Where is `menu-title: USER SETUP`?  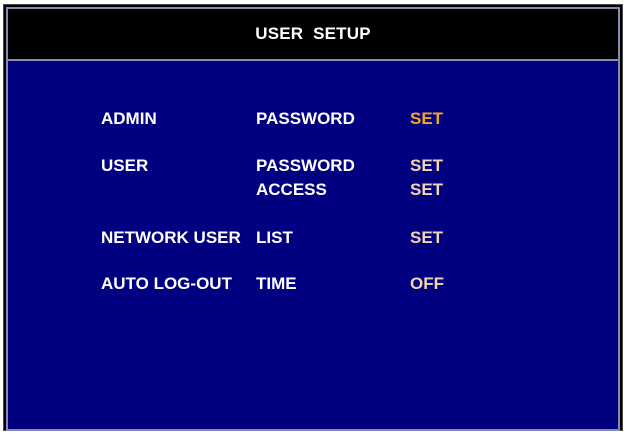 menu-title: USER SETUP is located at coordinates (313, 33).